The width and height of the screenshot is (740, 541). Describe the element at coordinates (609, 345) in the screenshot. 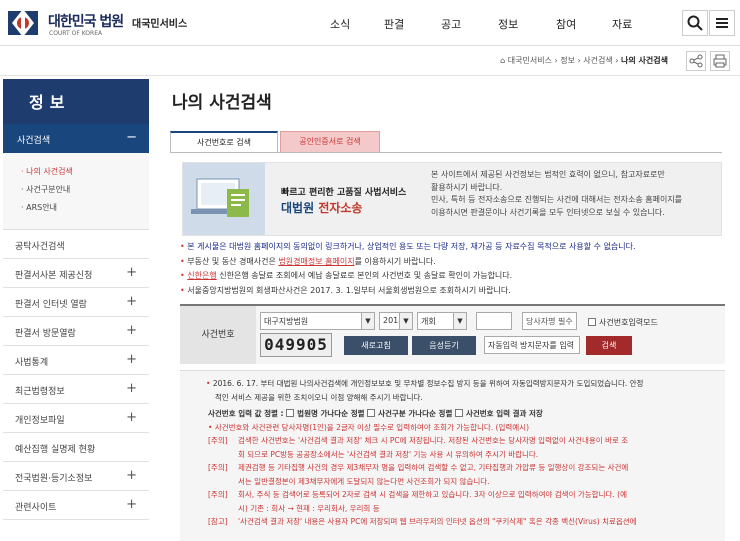

I see `search-submit-button: 검색` at that location.